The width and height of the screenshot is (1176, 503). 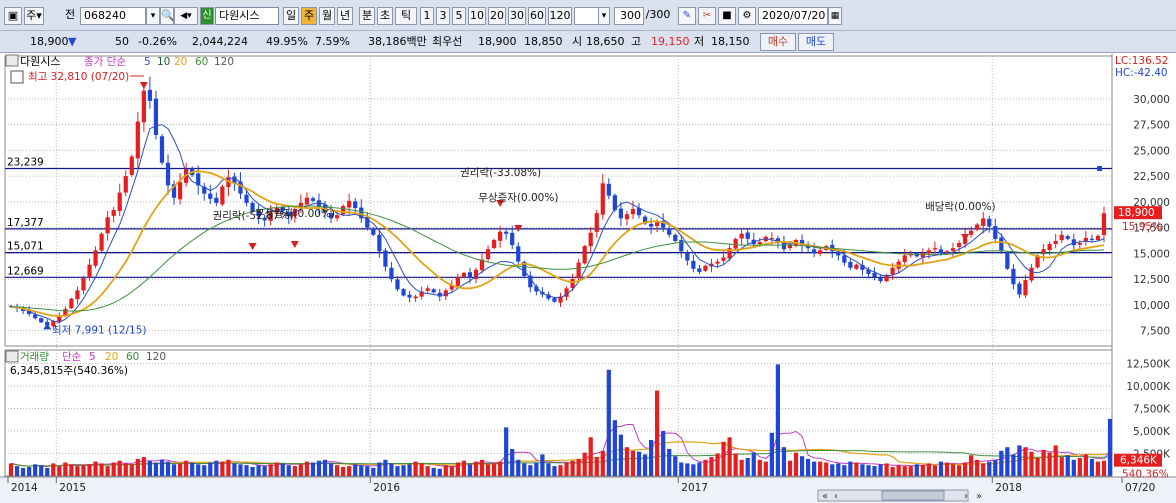 I want to click on stock-code-input: 068240, so click(x=113, y=16).